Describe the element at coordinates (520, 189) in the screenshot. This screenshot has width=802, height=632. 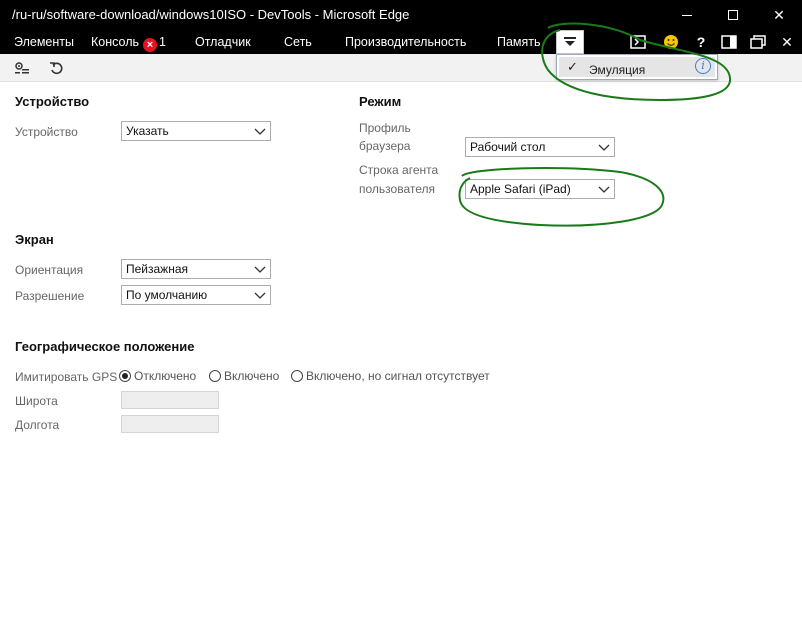
I see `user-agent-value: Apple Safari (iPad)` at that location.